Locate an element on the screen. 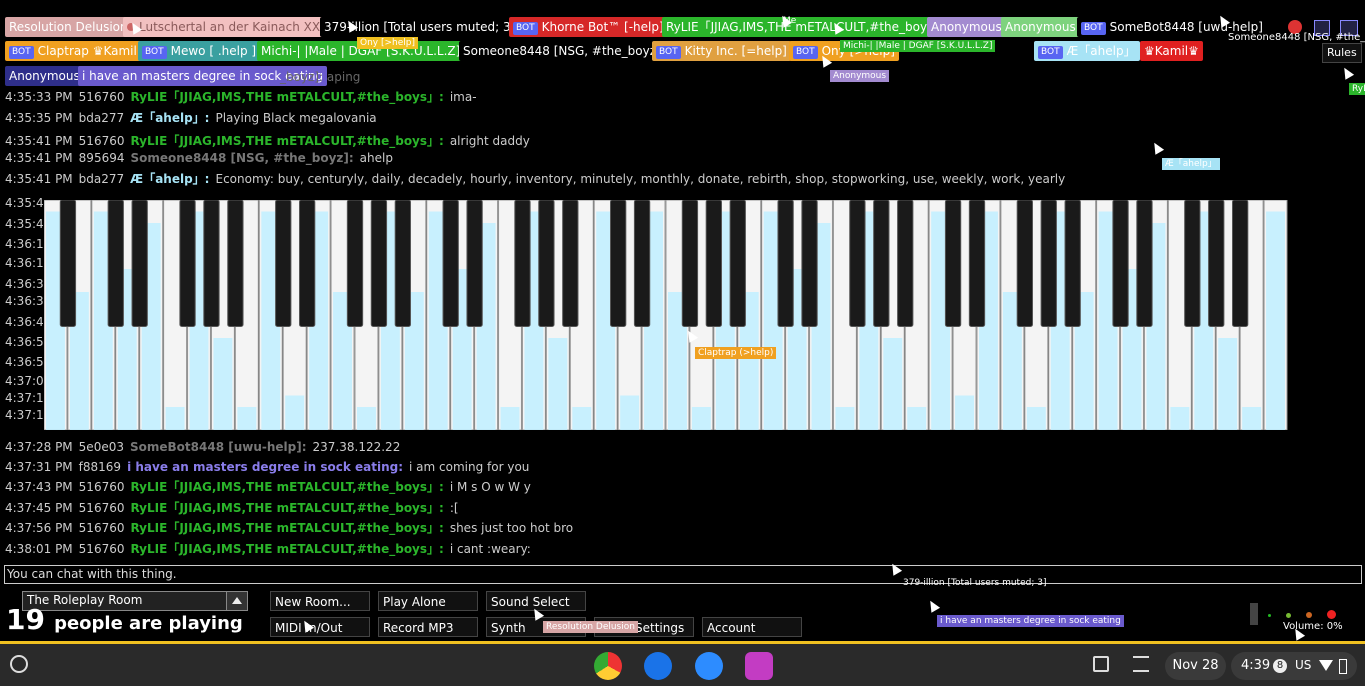 This screenshot has width=1365, height=686. cursor-icon is located at coordinates (1157, 147).